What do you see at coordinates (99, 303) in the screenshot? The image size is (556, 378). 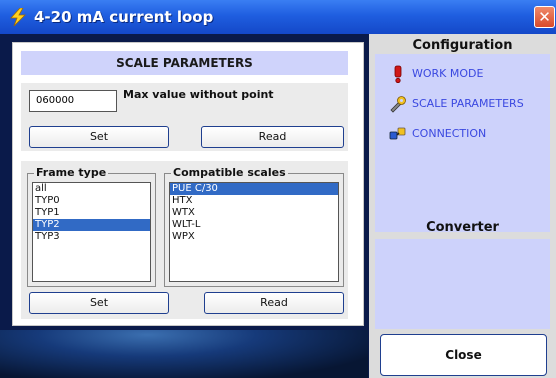 I see `frame-set-button: Set` at bounding box center [99, 303].